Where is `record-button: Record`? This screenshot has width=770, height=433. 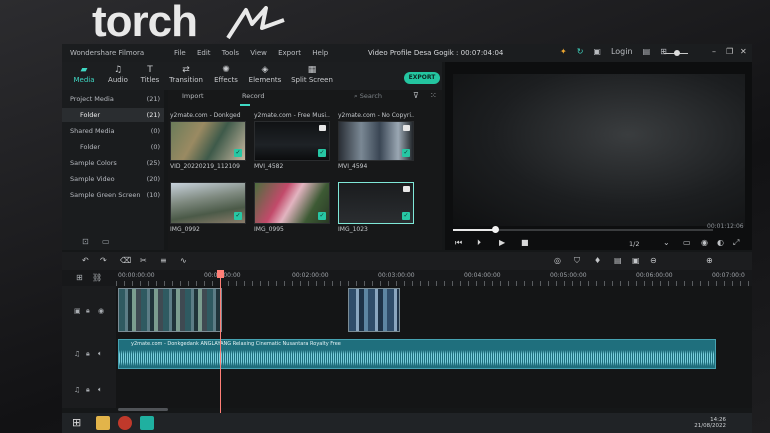 record-button: Record is located at coordinates (253, 96).